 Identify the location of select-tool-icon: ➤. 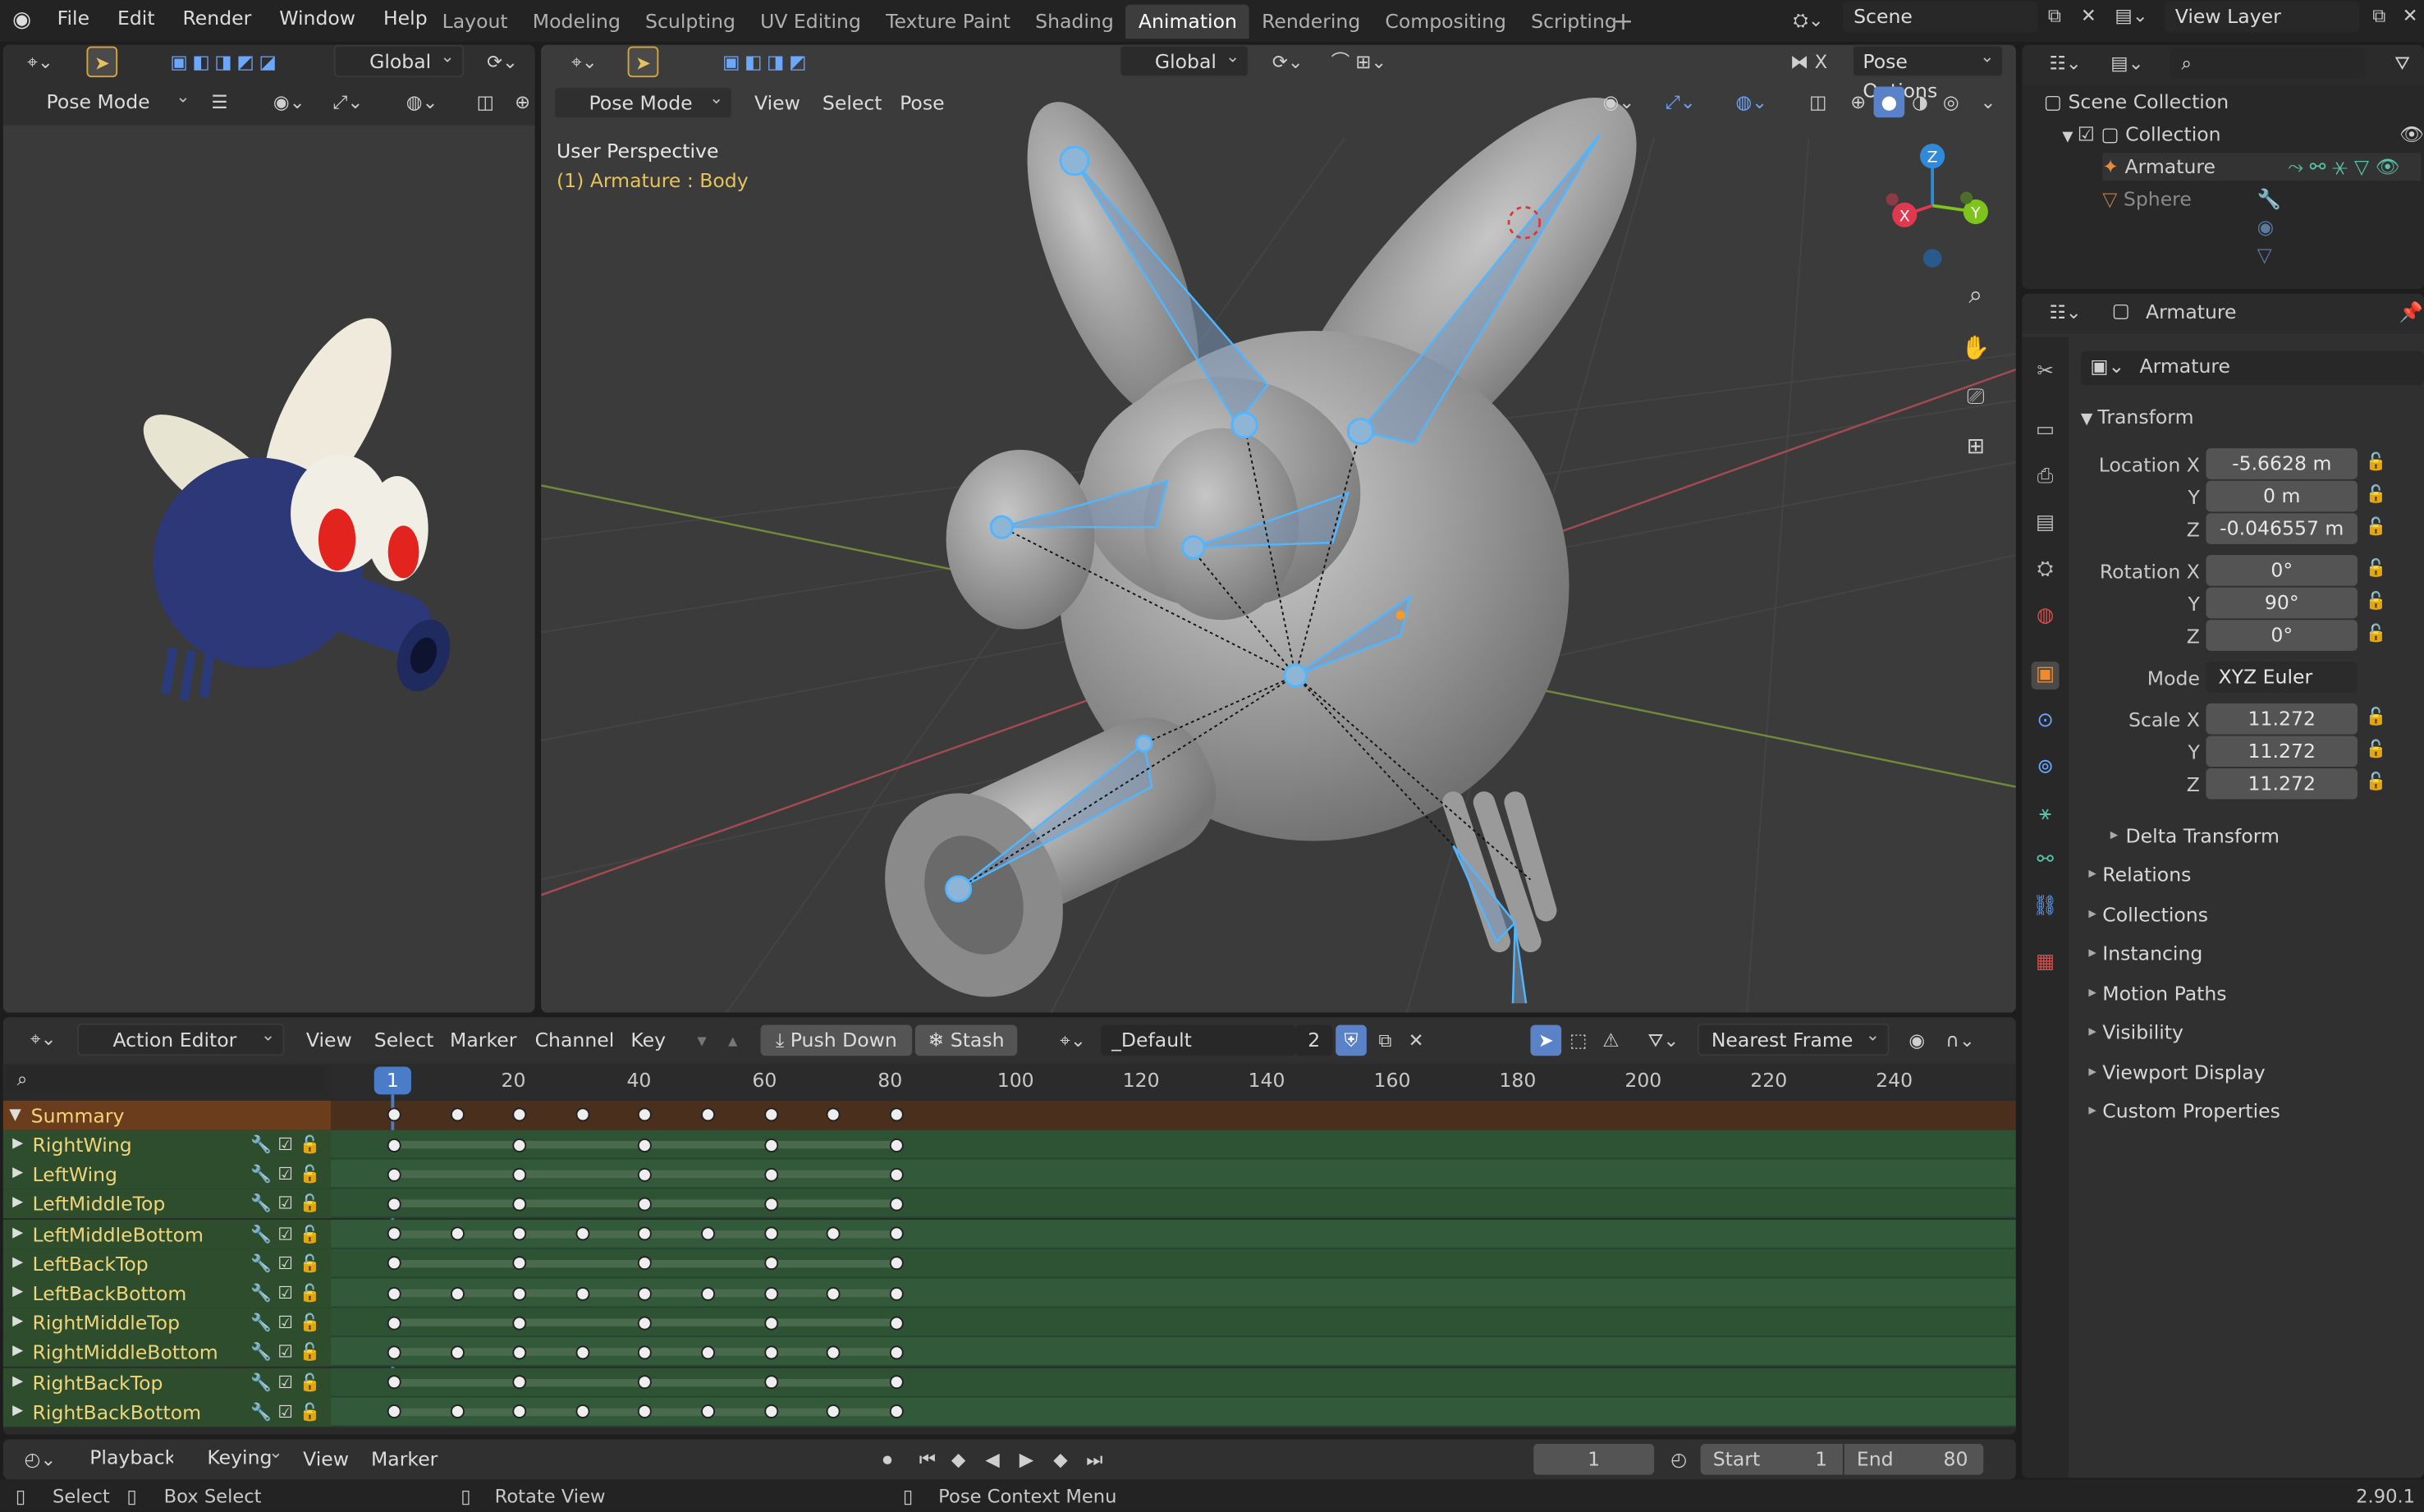
(102, 62).